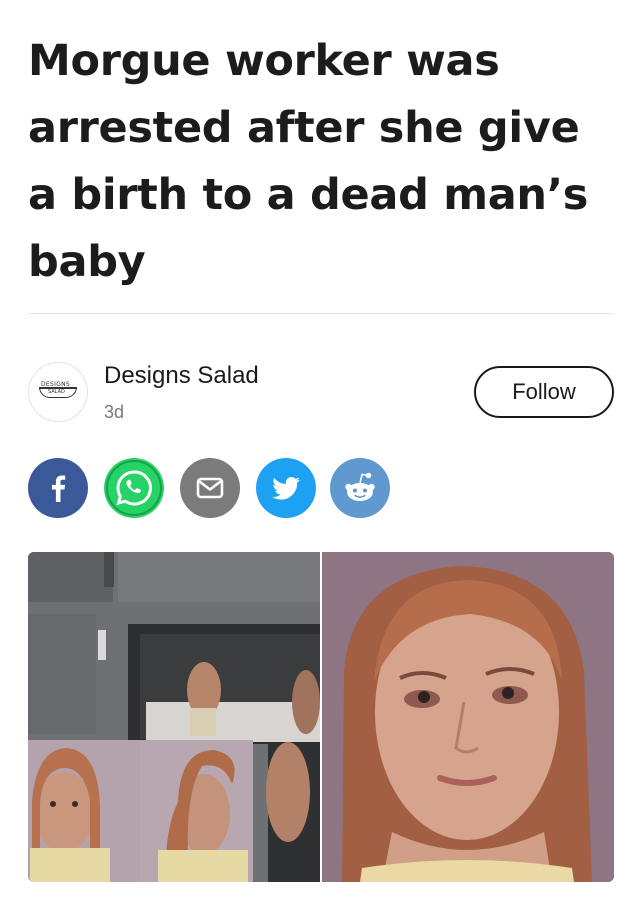 Image resolution: width=640 pixels, height=900 pixels. I want to click on facebook-share-button, so click(58, 488).